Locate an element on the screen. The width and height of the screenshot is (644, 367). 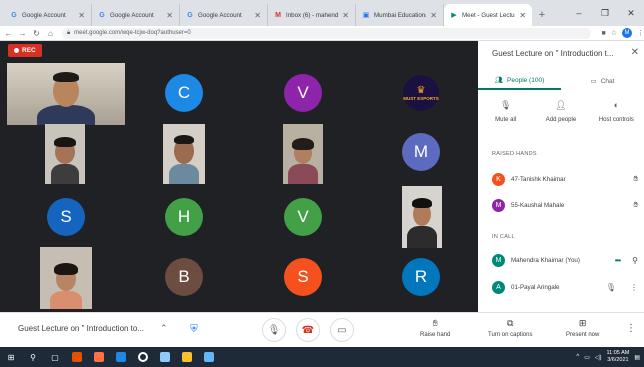
window-controls: – ❐ ✕ is located at coordinates (605, 13).